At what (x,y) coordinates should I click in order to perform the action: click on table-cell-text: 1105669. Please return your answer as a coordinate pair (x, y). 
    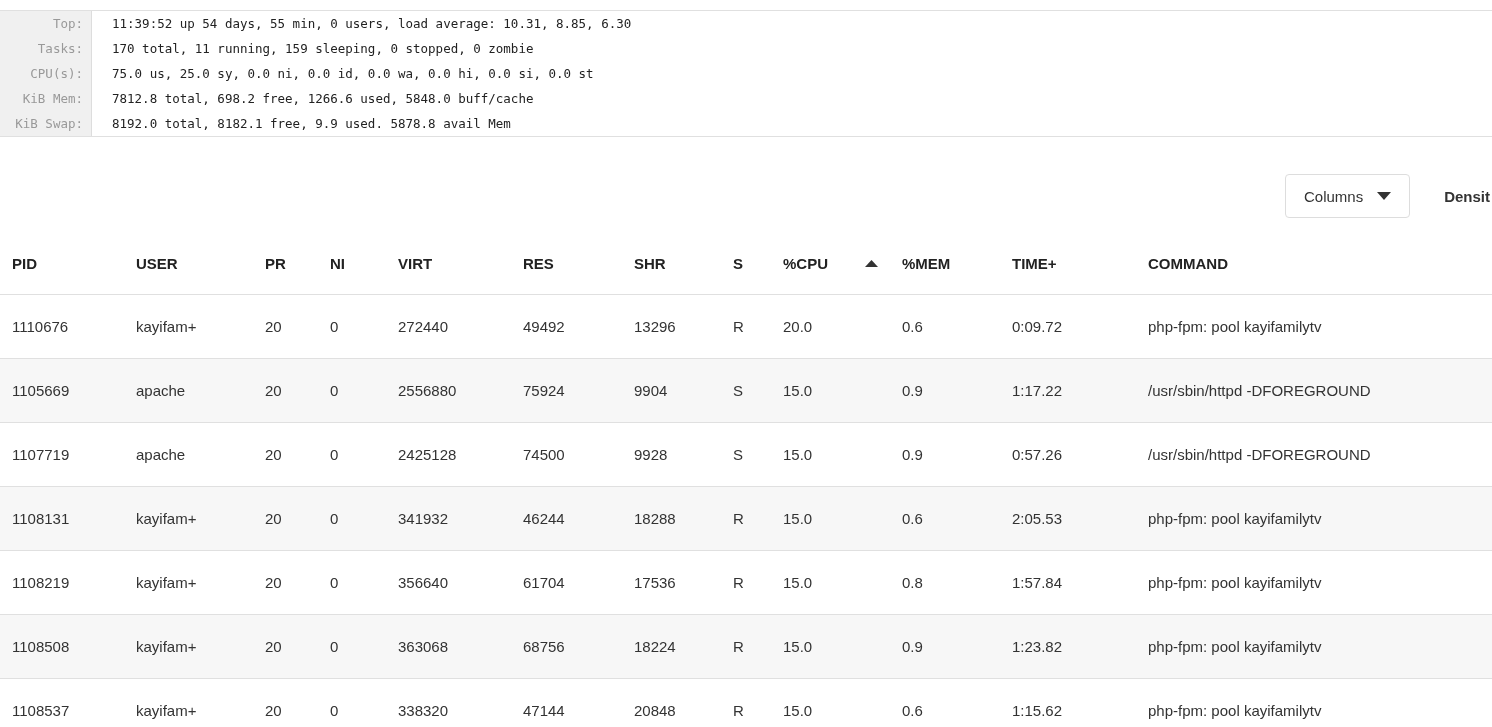
    Looking at the image, I should click on (41, 390).